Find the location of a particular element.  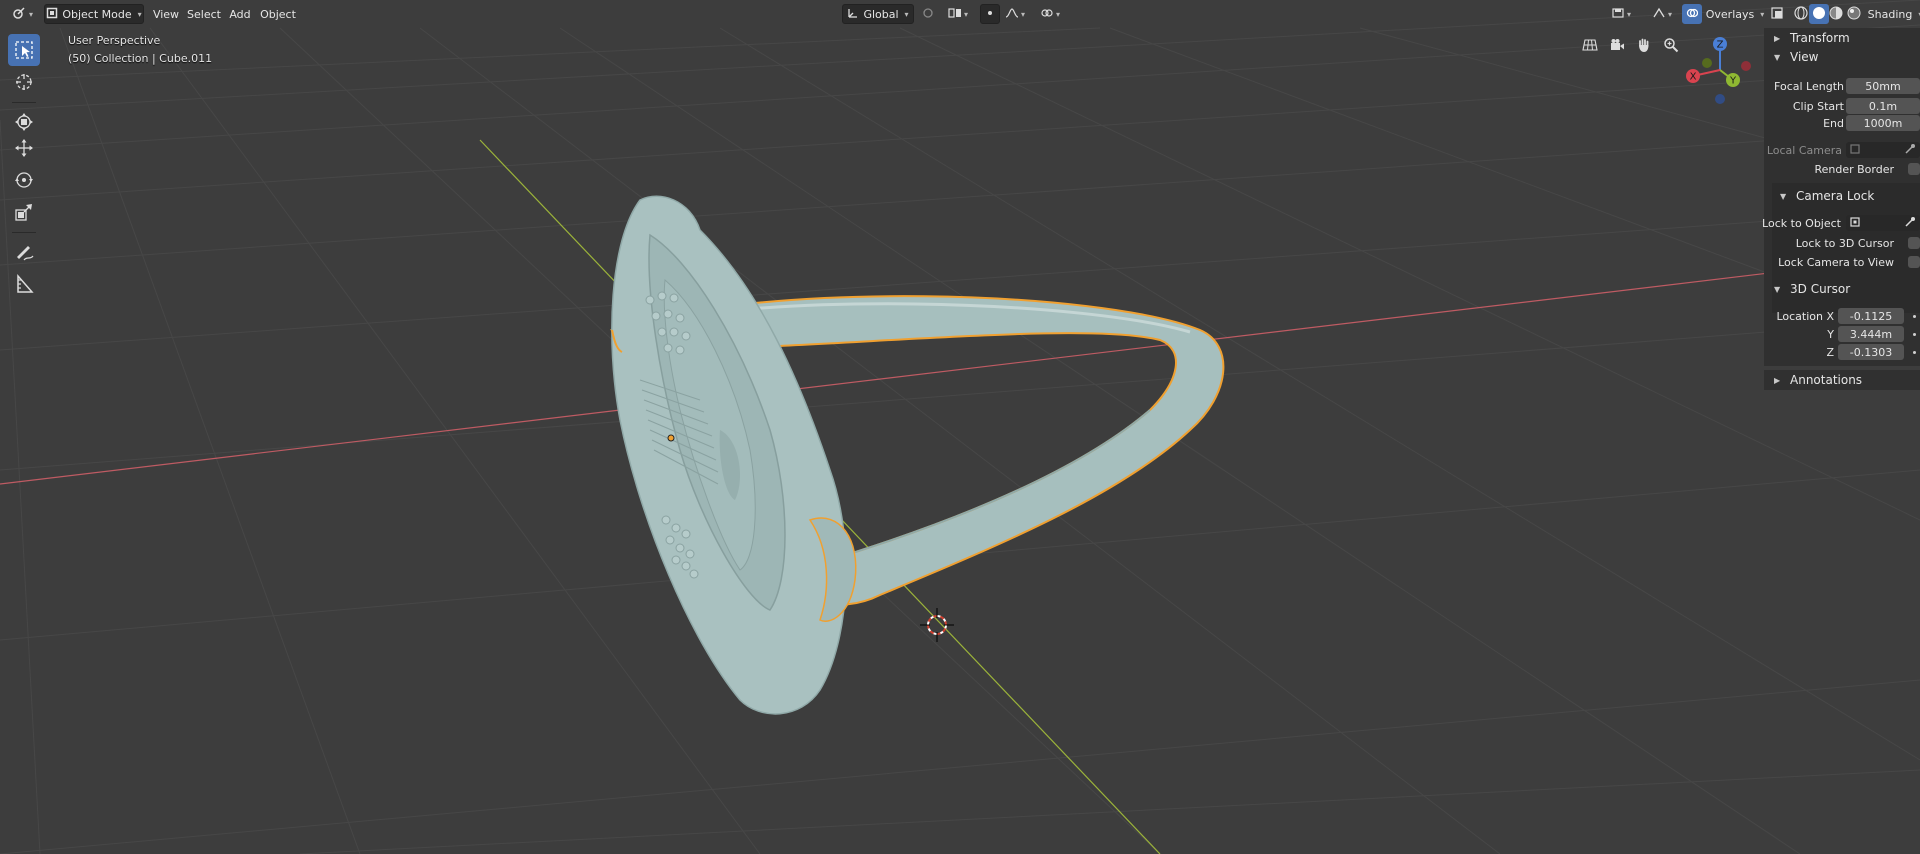

focal-length-field: 50mm is located at coordinates (1883, 86).